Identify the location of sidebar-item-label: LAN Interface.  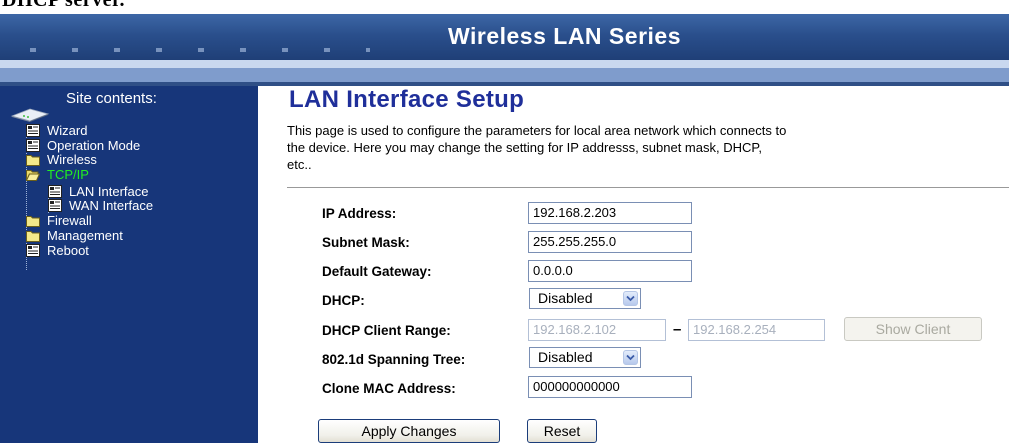
(109, 191).